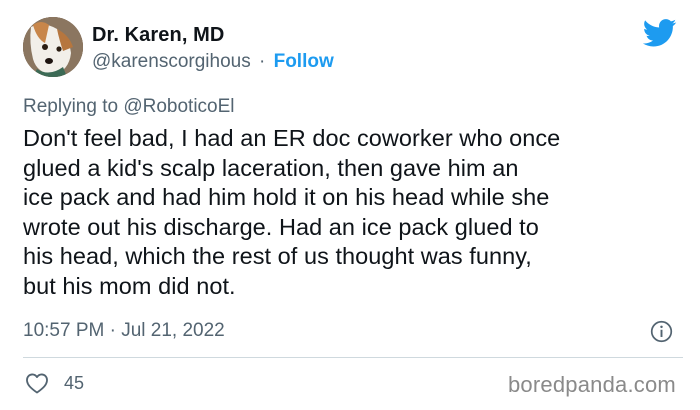 This screenshot has height=410, width=700. Describe the element at coordinates (592, 384) in the screenshot. I see `source-watermark: boredpanda.com` at that location.